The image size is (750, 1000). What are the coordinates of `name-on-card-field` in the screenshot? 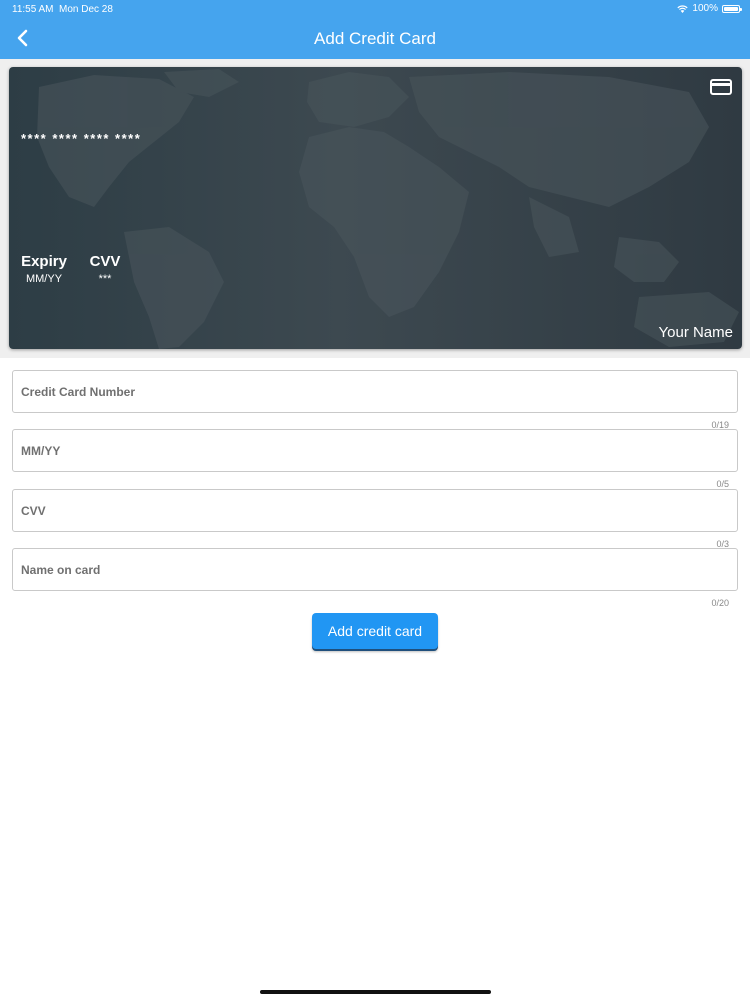 It's located at (375, 569).